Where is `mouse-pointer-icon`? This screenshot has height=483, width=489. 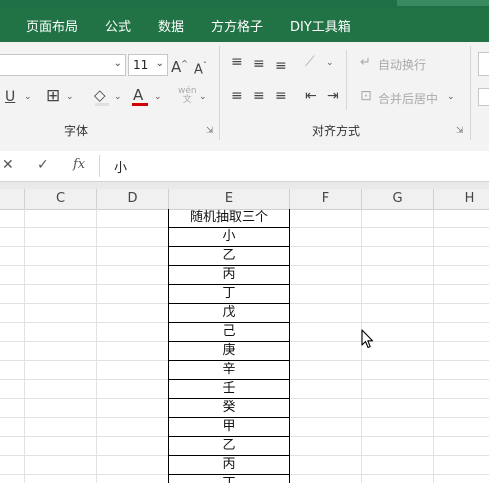 mouse-pointer-icon is located at coordinates (367, 339).